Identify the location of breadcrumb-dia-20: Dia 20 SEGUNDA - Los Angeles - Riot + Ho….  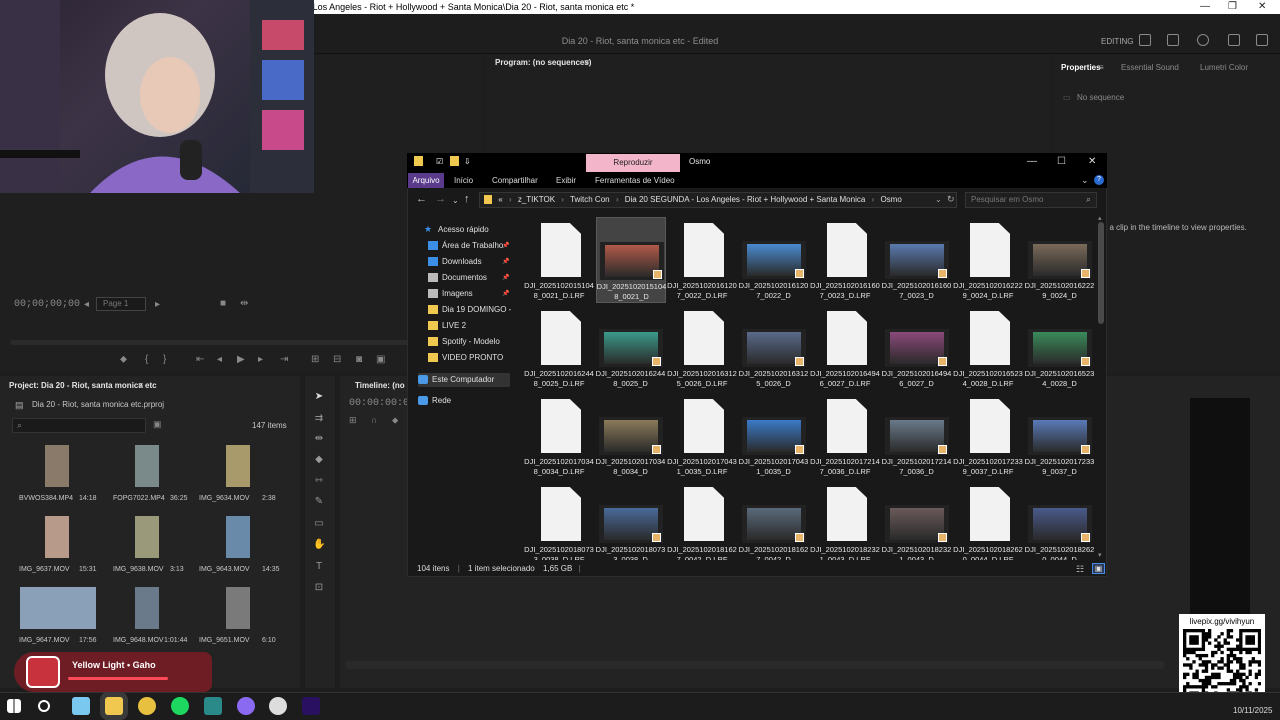
(745, 199).